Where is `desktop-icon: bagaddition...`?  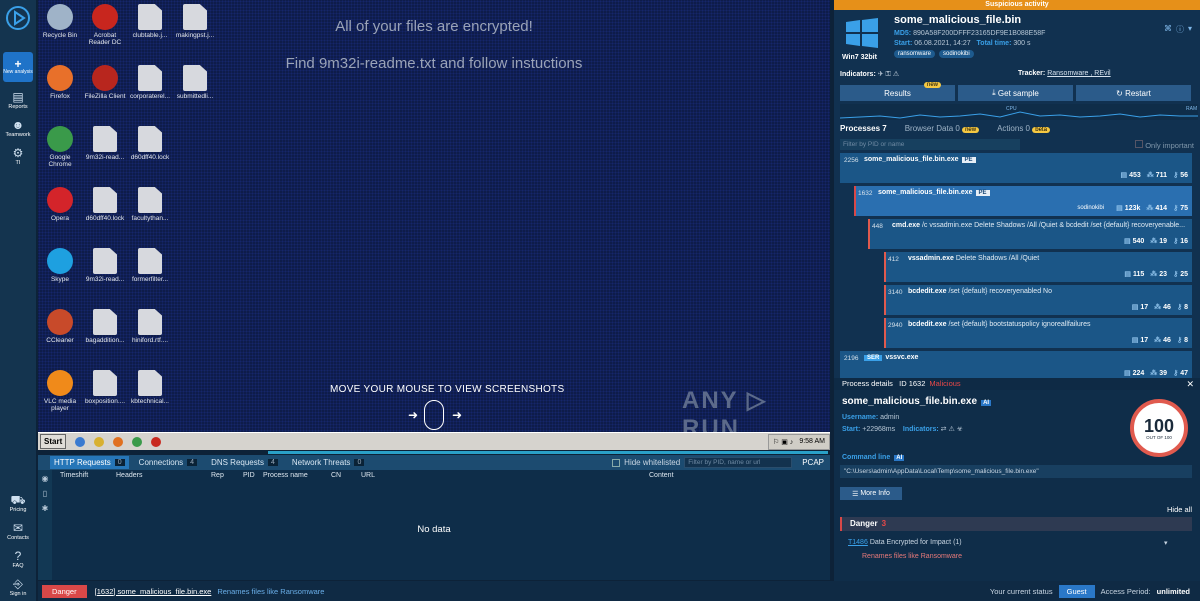 desktop-icon: bagaddition... is located at coordinates (105, 326).